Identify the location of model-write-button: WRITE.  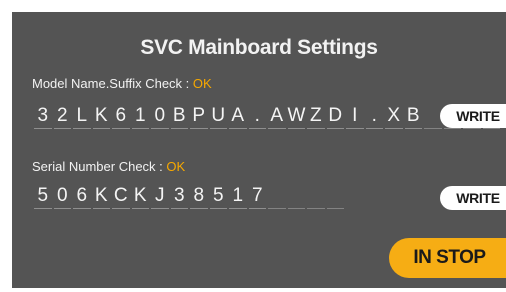
(473, 116).